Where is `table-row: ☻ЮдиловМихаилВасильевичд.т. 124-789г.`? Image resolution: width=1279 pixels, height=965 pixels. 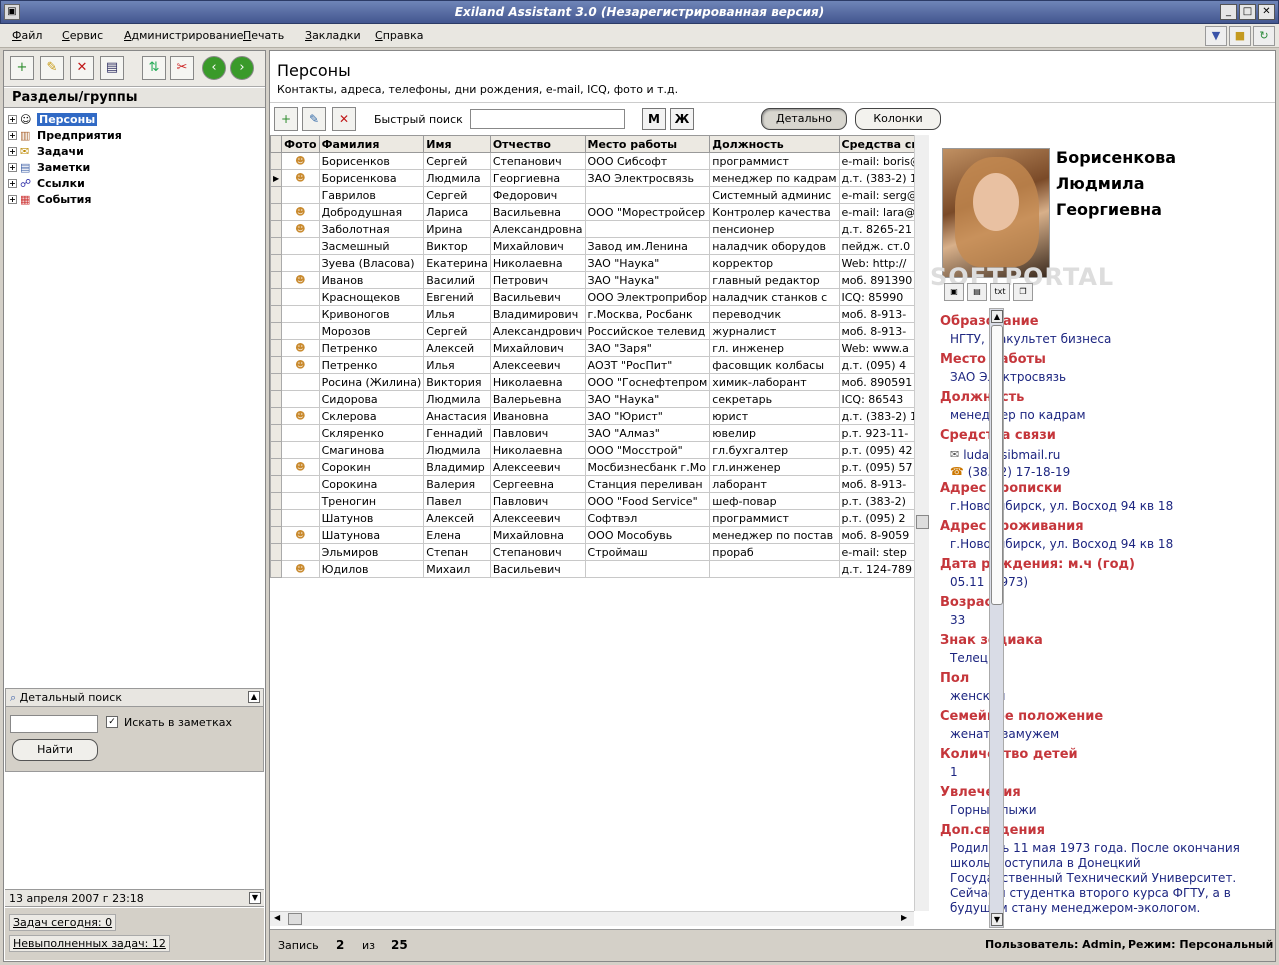 table-row: ☻ЮдиловМихаилВасильевичд.т. 124-789г. is located at coordinates (592, 569).